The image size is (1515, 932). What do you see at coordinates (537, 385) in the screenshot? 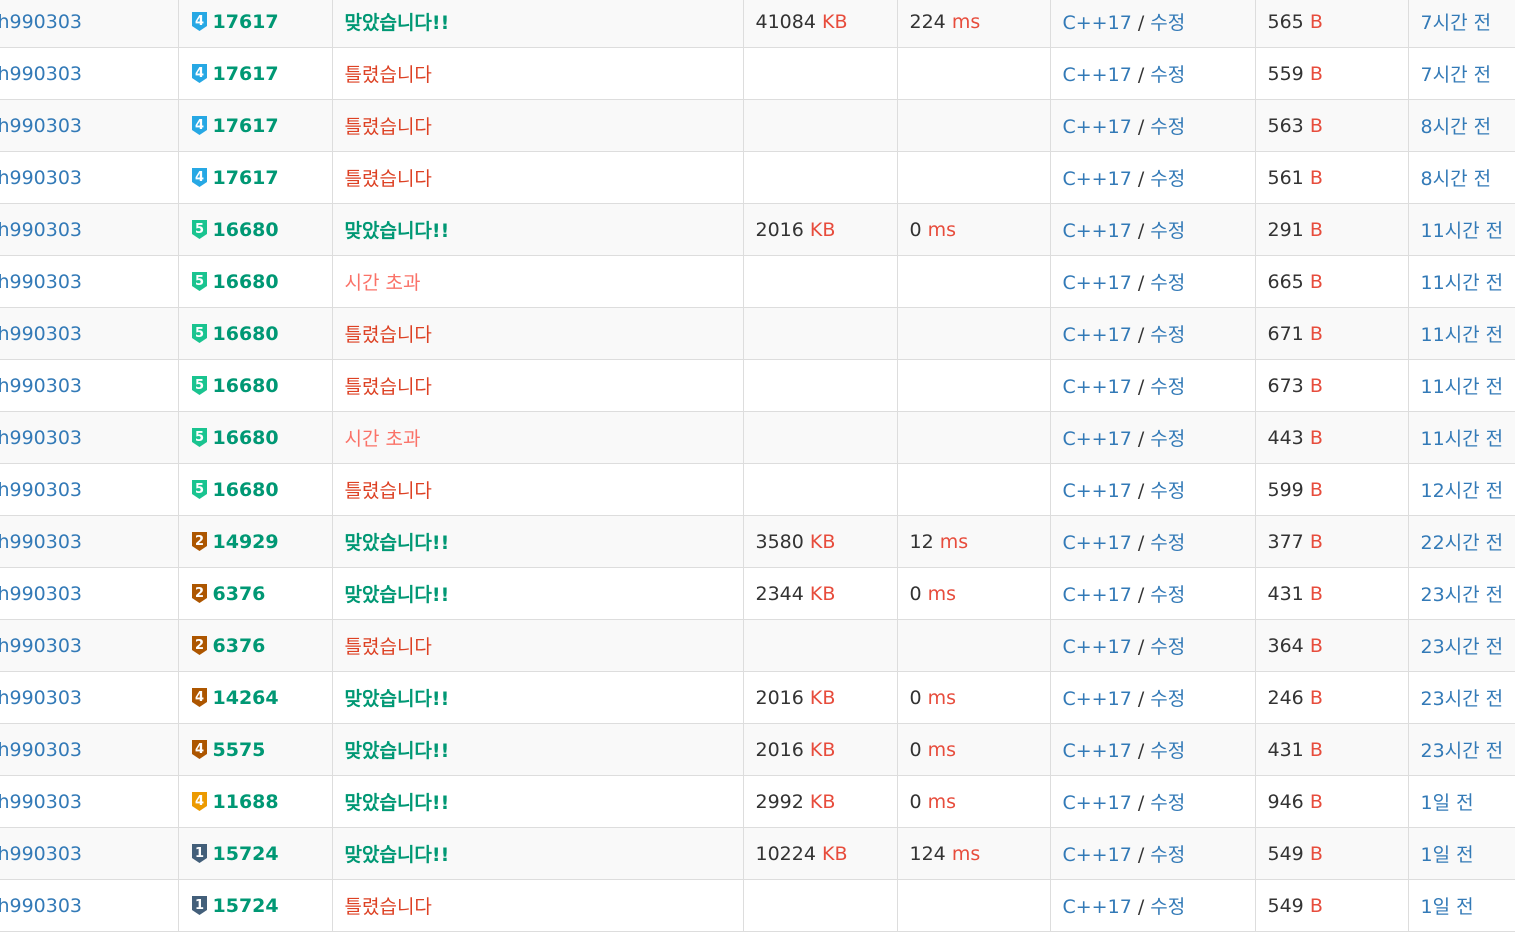
I see `result-cell: 틀렸습니다` at bounding box center [537, 385].